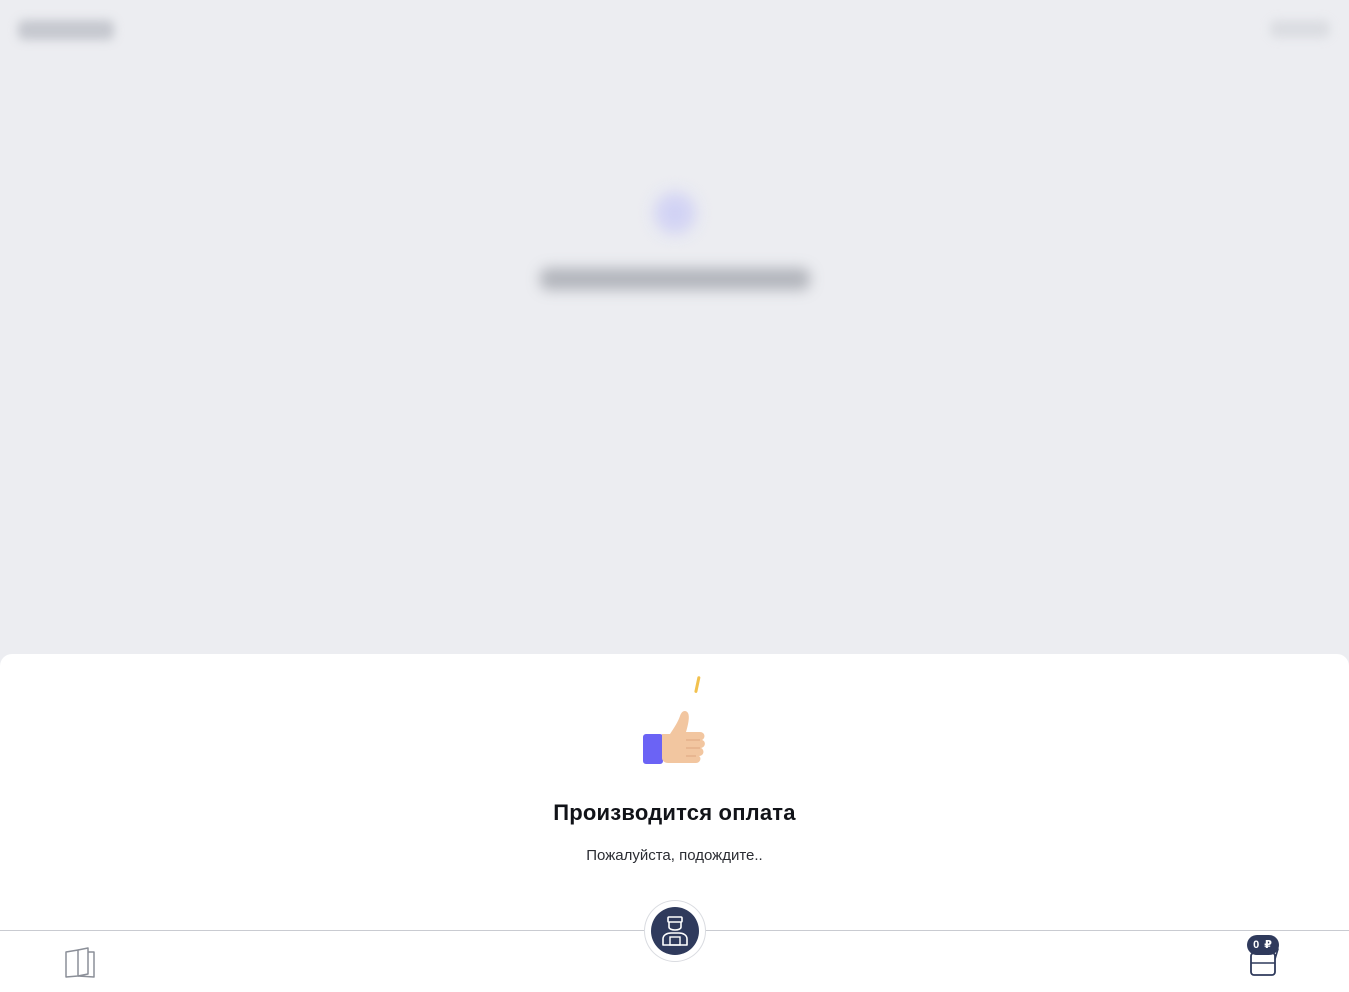 The width and height of the screenshot is (1349, 992). I want to click on book-icon, so click(80, 963).